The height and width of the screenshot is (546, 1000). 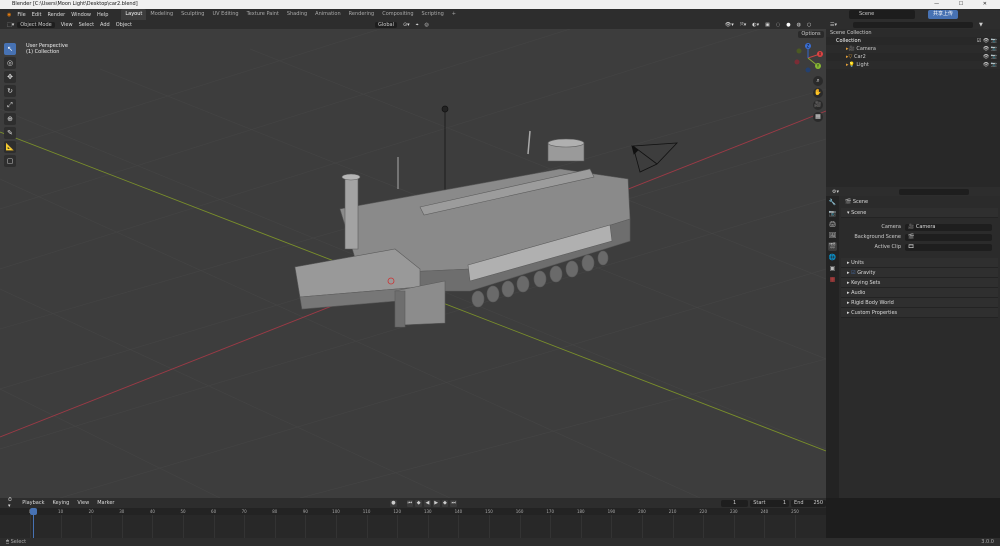 What do you see at coordinates (34, 511) in the screenshot?
I see `playhead` at bounding box center [34, 511].